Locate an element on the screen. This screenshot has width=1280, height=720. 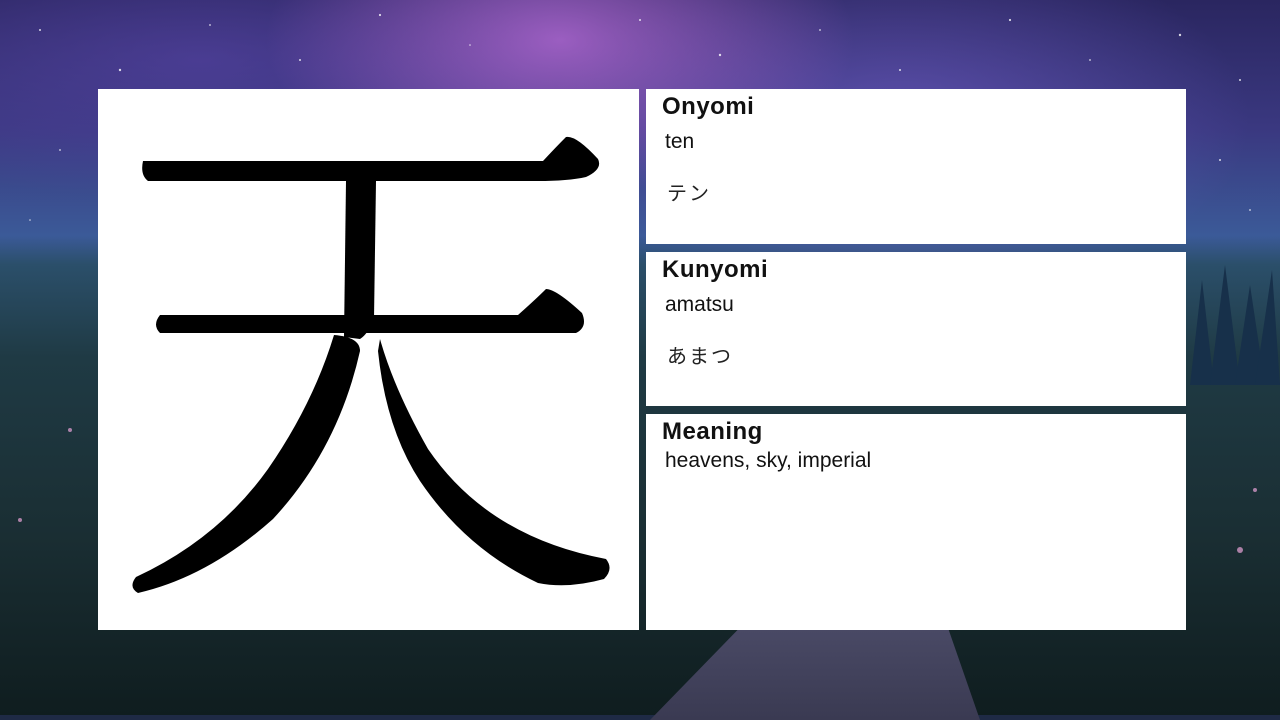
onyomi-card: Onyomi ten テン is located at coordinates (916, 166).